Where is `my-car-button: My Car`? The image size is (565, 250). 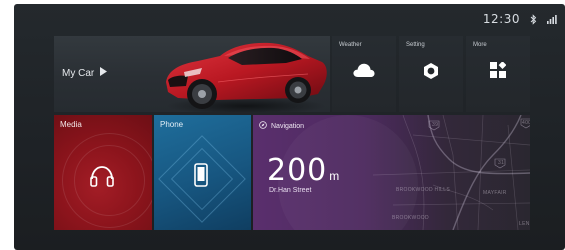 my-car-button: My Car is located at coordinates (85, 73).